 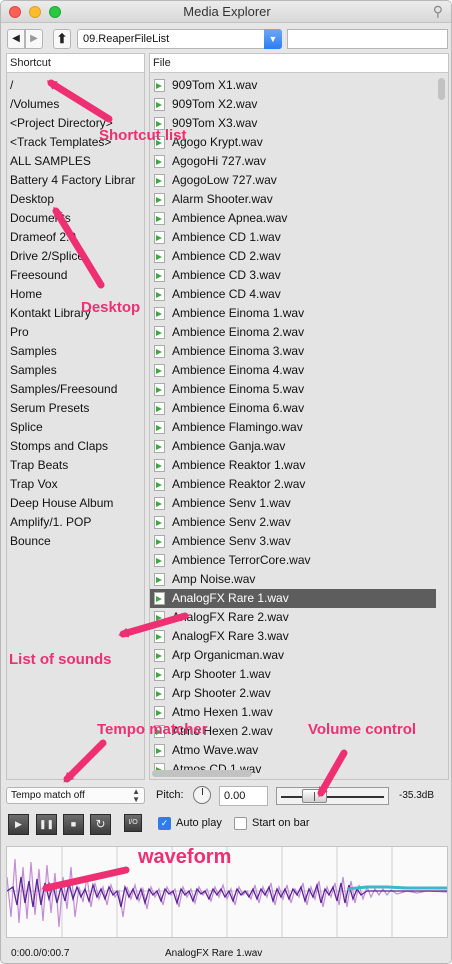 I want to click on annotation-desktop: Desktop, so click(x=111, y=307).